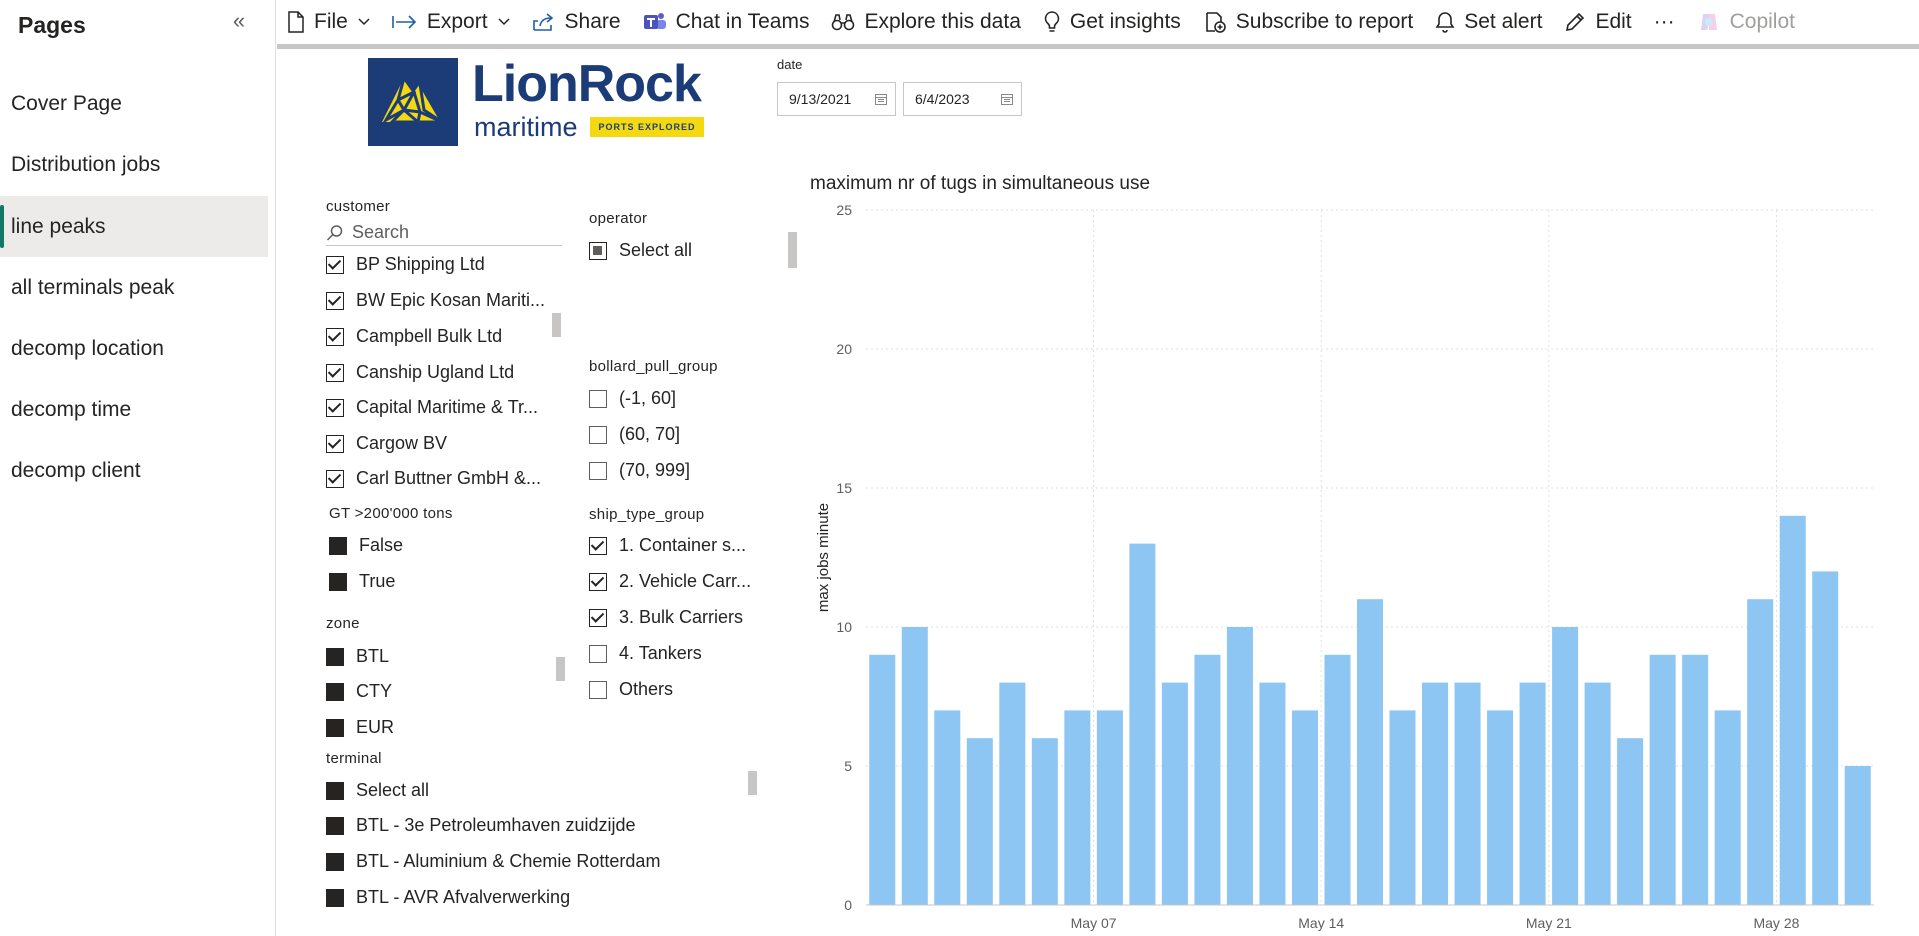 This screenshot has height=936, width=1919. Describe the element at coordinates (792, 250) in the screenshot. I see `operator-scrollbar` at that location.